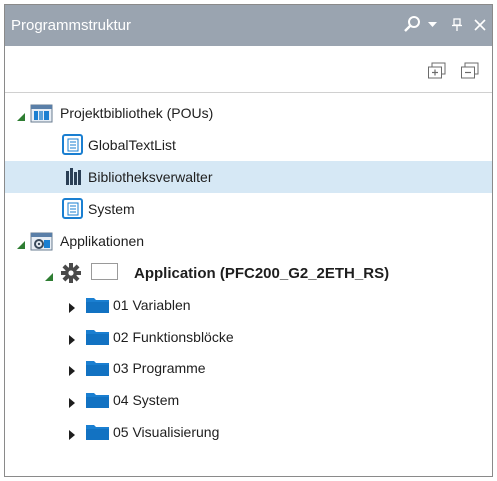 The height and width of the screenshot is (481, 497). What do you see at coordinates (248, 337) in the screenshot?
I see `tree-item-folder: 02 Funktionsblöcke` at bounding box center [248, 337].